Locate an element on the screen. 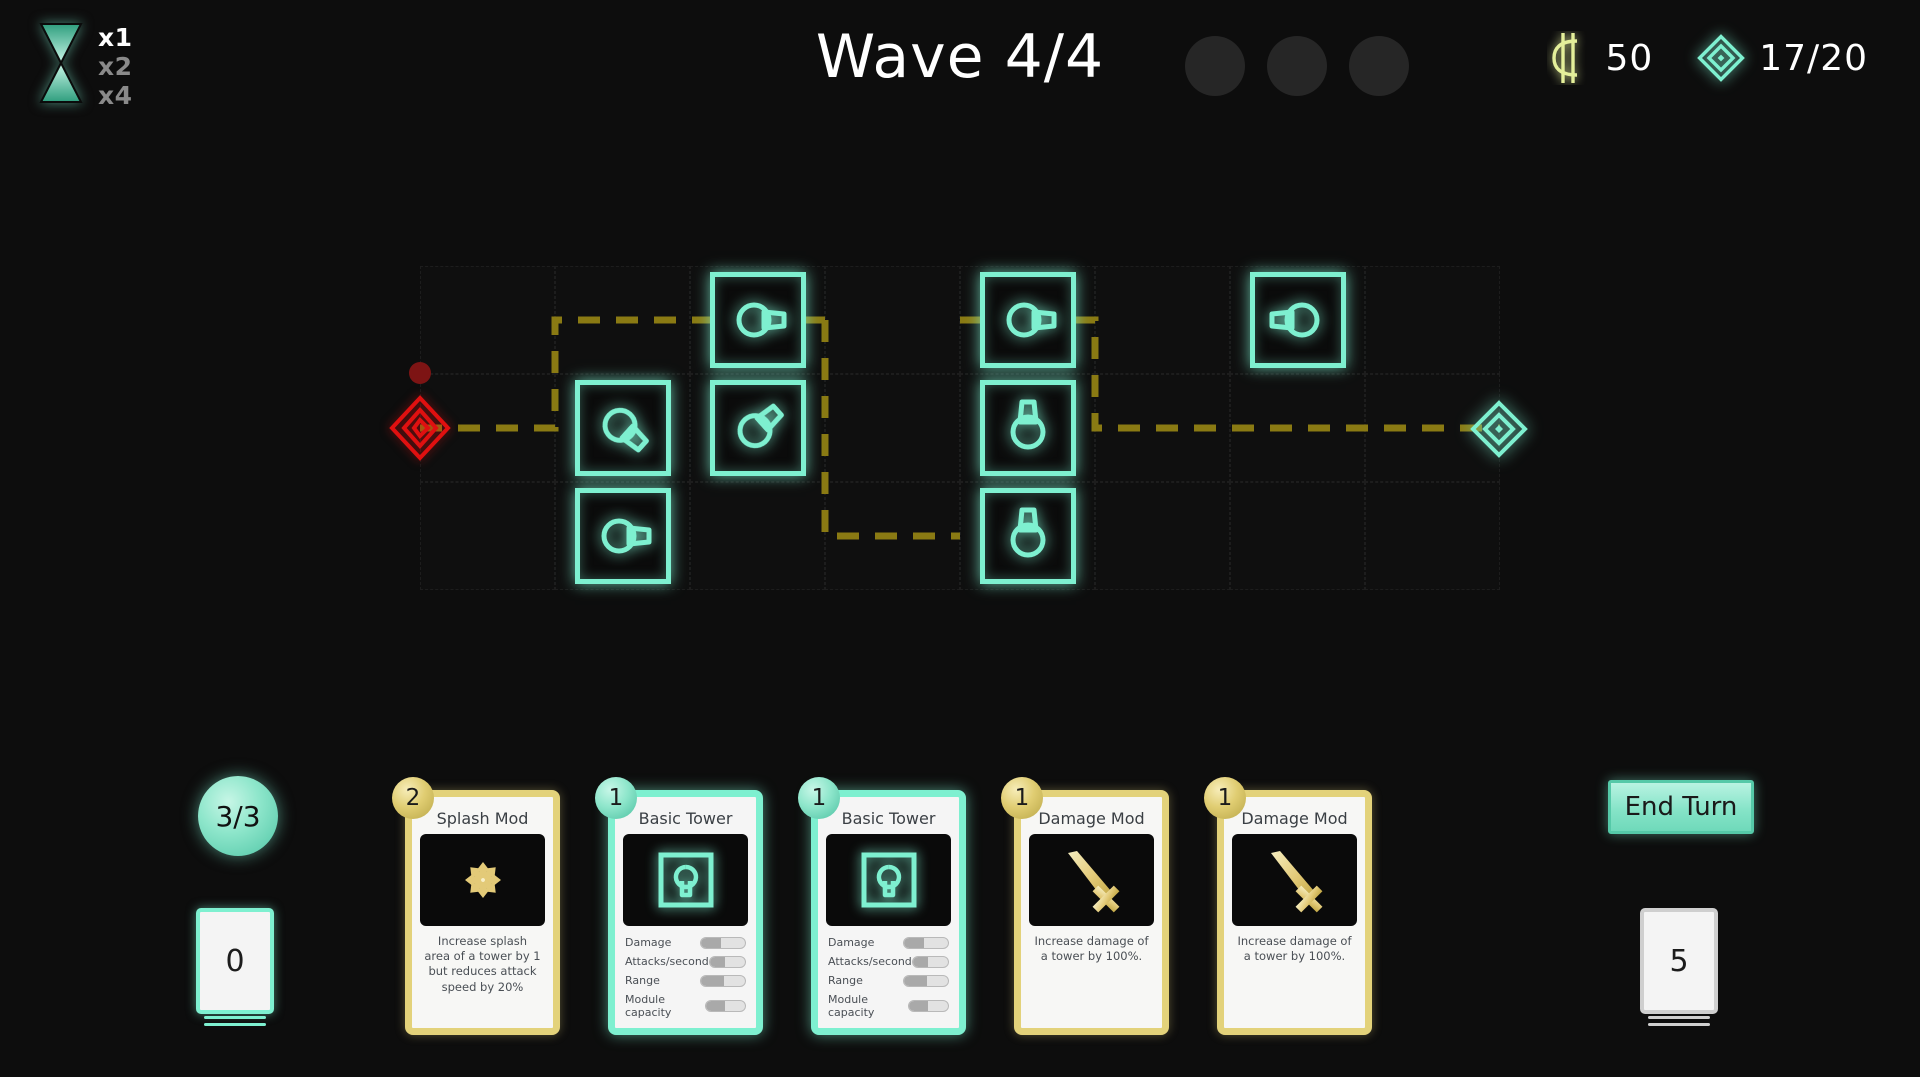 This screenshot has width=1920, height=1077. speed-options: x1 x2 x4 is located at coordinates (115, 67).